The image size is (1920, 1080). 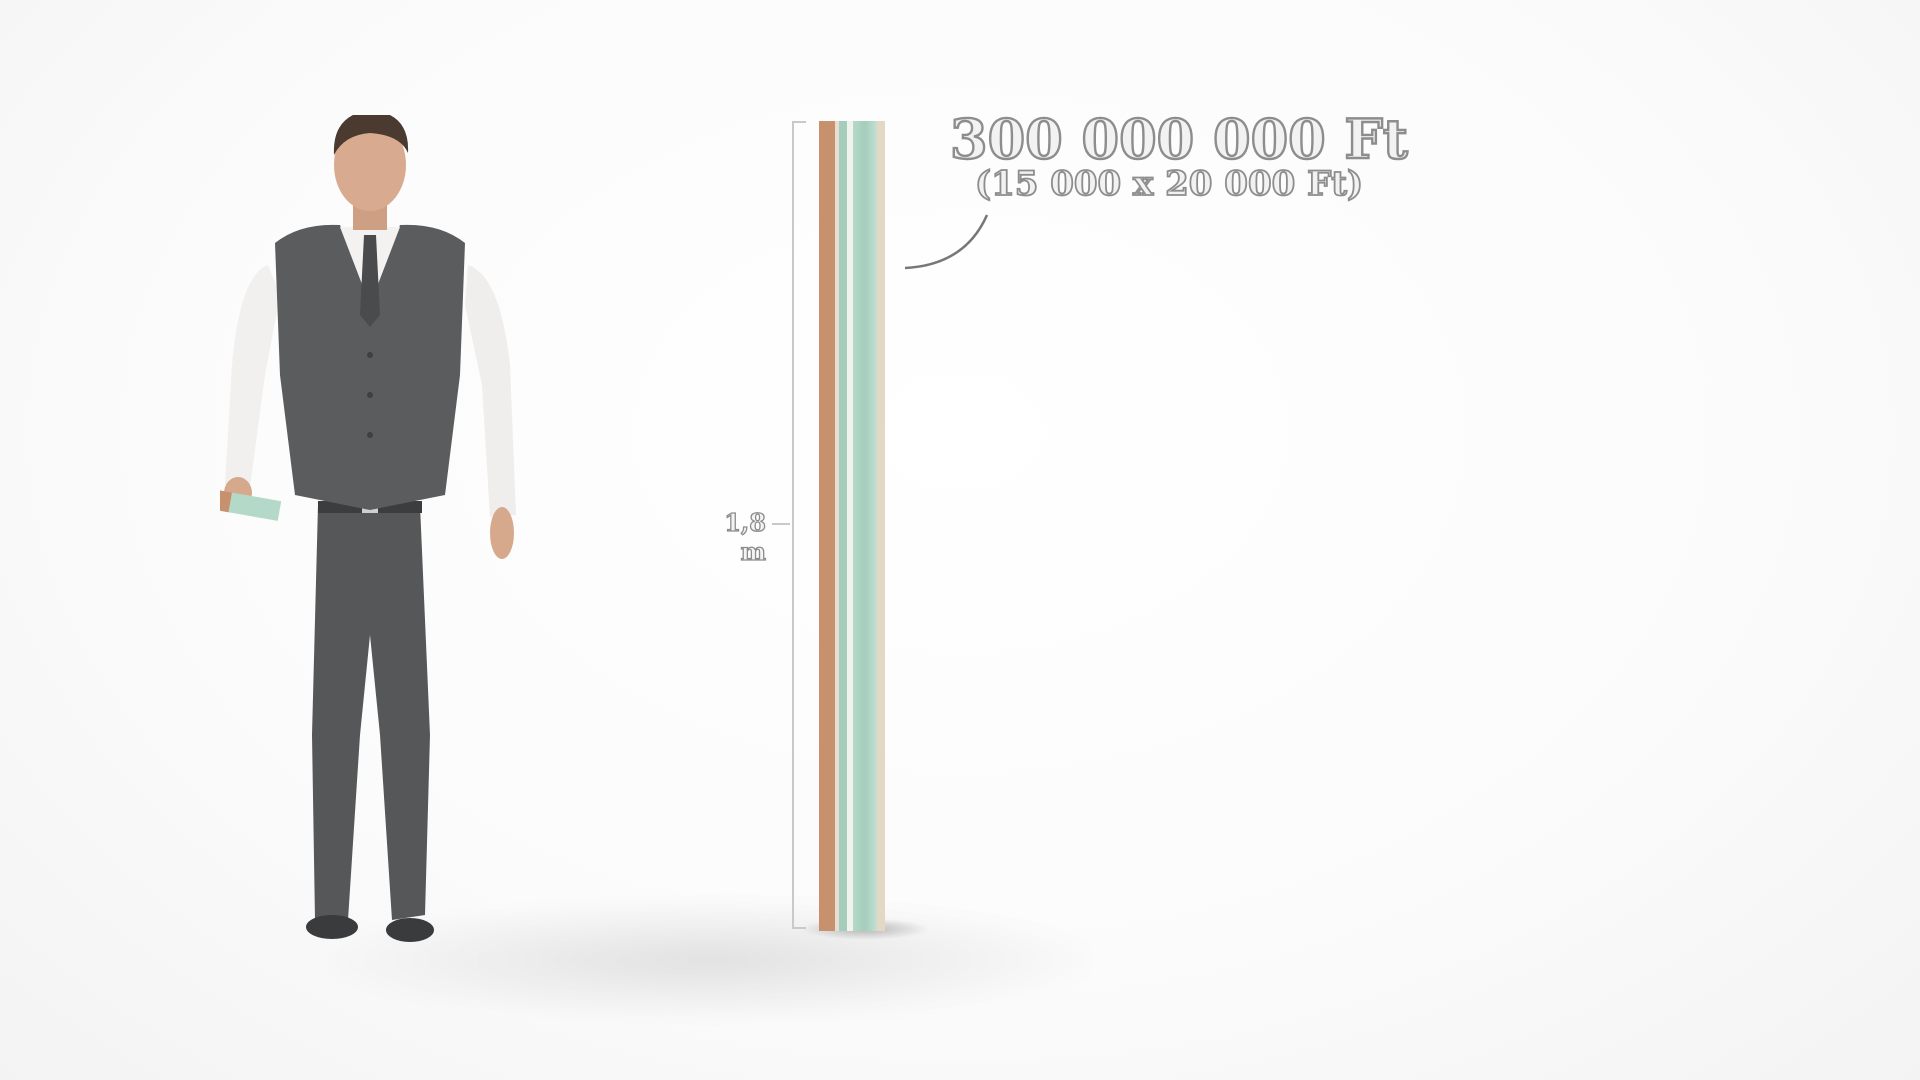 What do you see at coordinates (1169, 184) in the screenshot?
I see `amount-breakdown-label: (15 000 x 20 000 Ft)` at bounding box center [1169, 184].